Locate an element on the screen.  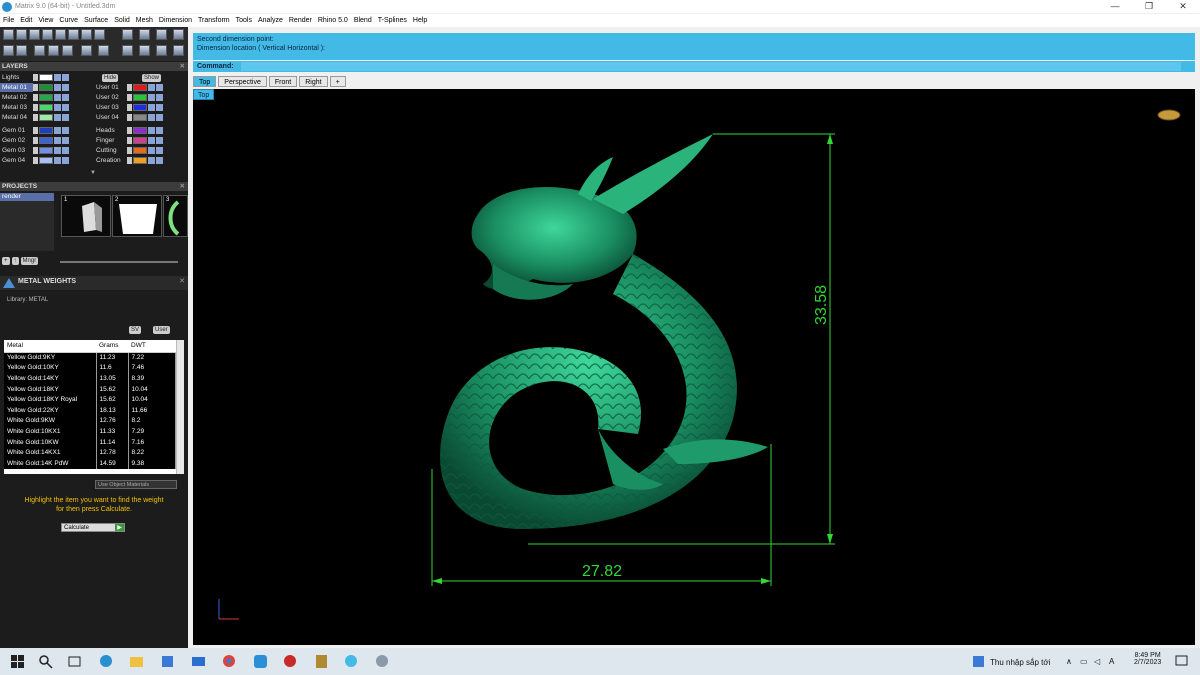
tab-front: Front is located at coordinates (283, 81).